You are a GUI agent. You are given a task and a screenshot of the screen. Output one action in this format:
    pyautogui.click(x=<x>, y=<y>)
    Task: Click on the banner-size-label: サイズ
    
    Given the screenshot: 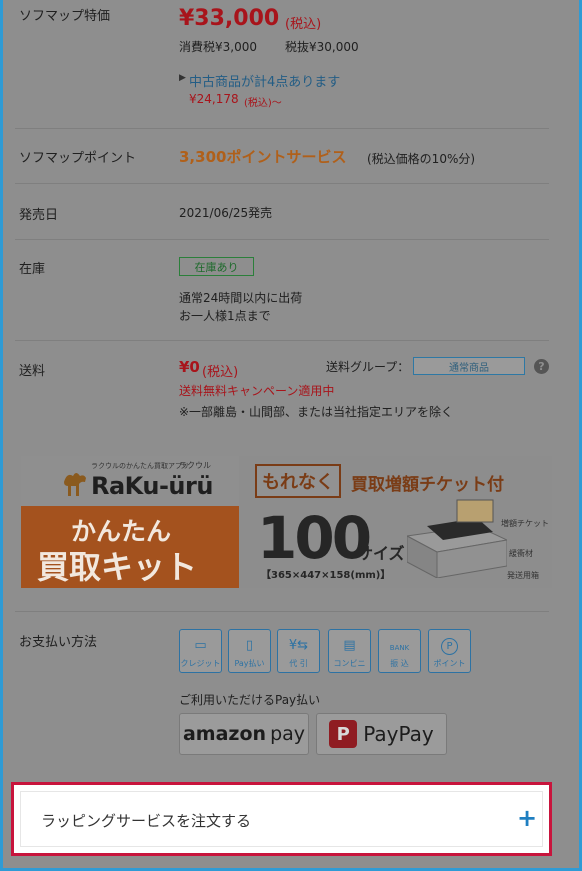 What is the action you would take?
    pyautogui.click(x=381, y=553)
    